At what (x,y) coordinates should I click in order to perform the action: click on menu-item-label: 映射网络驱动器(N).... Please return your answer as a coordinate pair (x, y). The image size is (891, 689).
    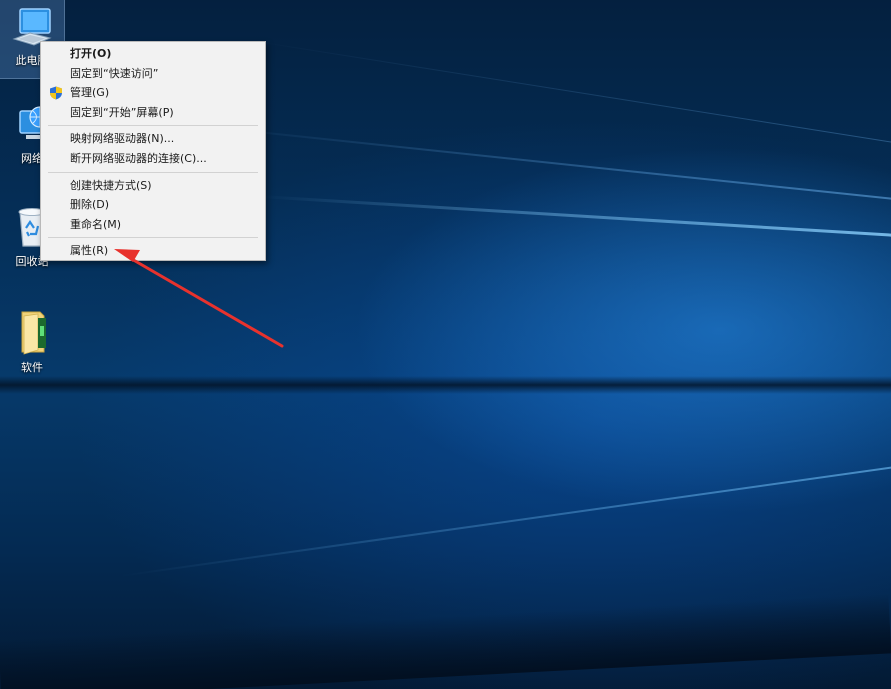
    Looking at the image, I should click on (122, 139).